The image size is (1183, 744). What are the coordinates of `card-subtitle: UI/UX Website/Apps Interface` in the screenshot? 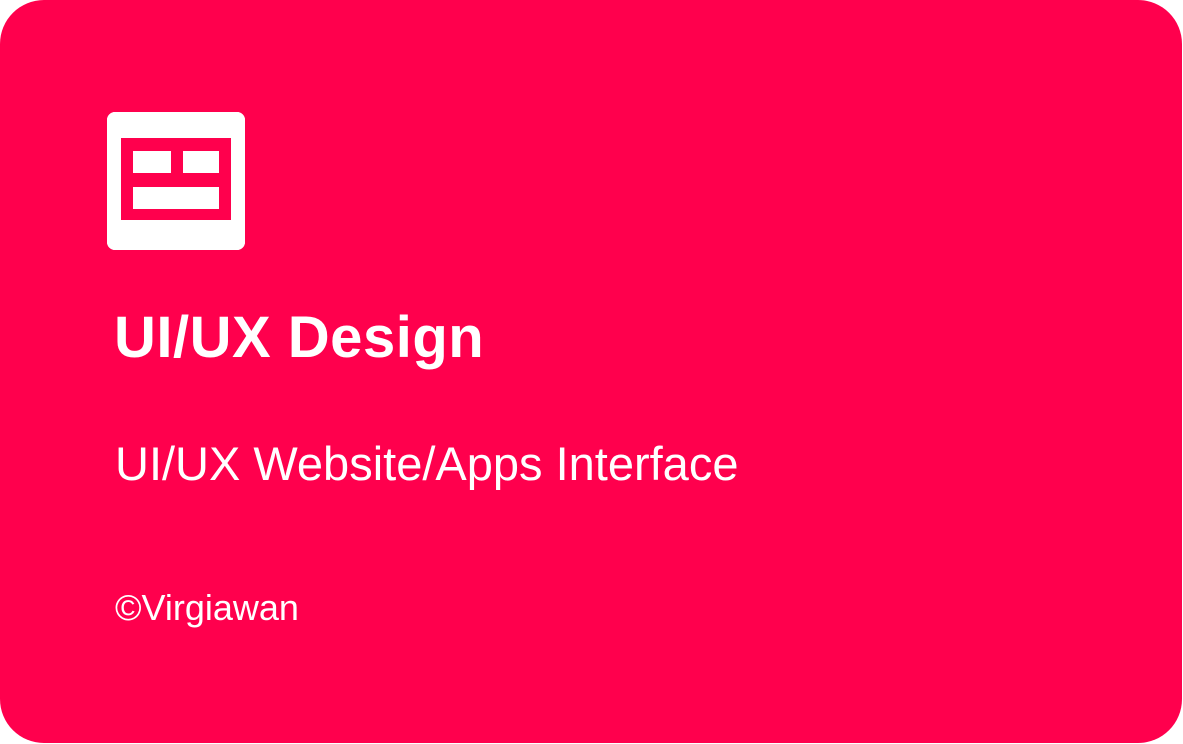 It's located at (427, 463).